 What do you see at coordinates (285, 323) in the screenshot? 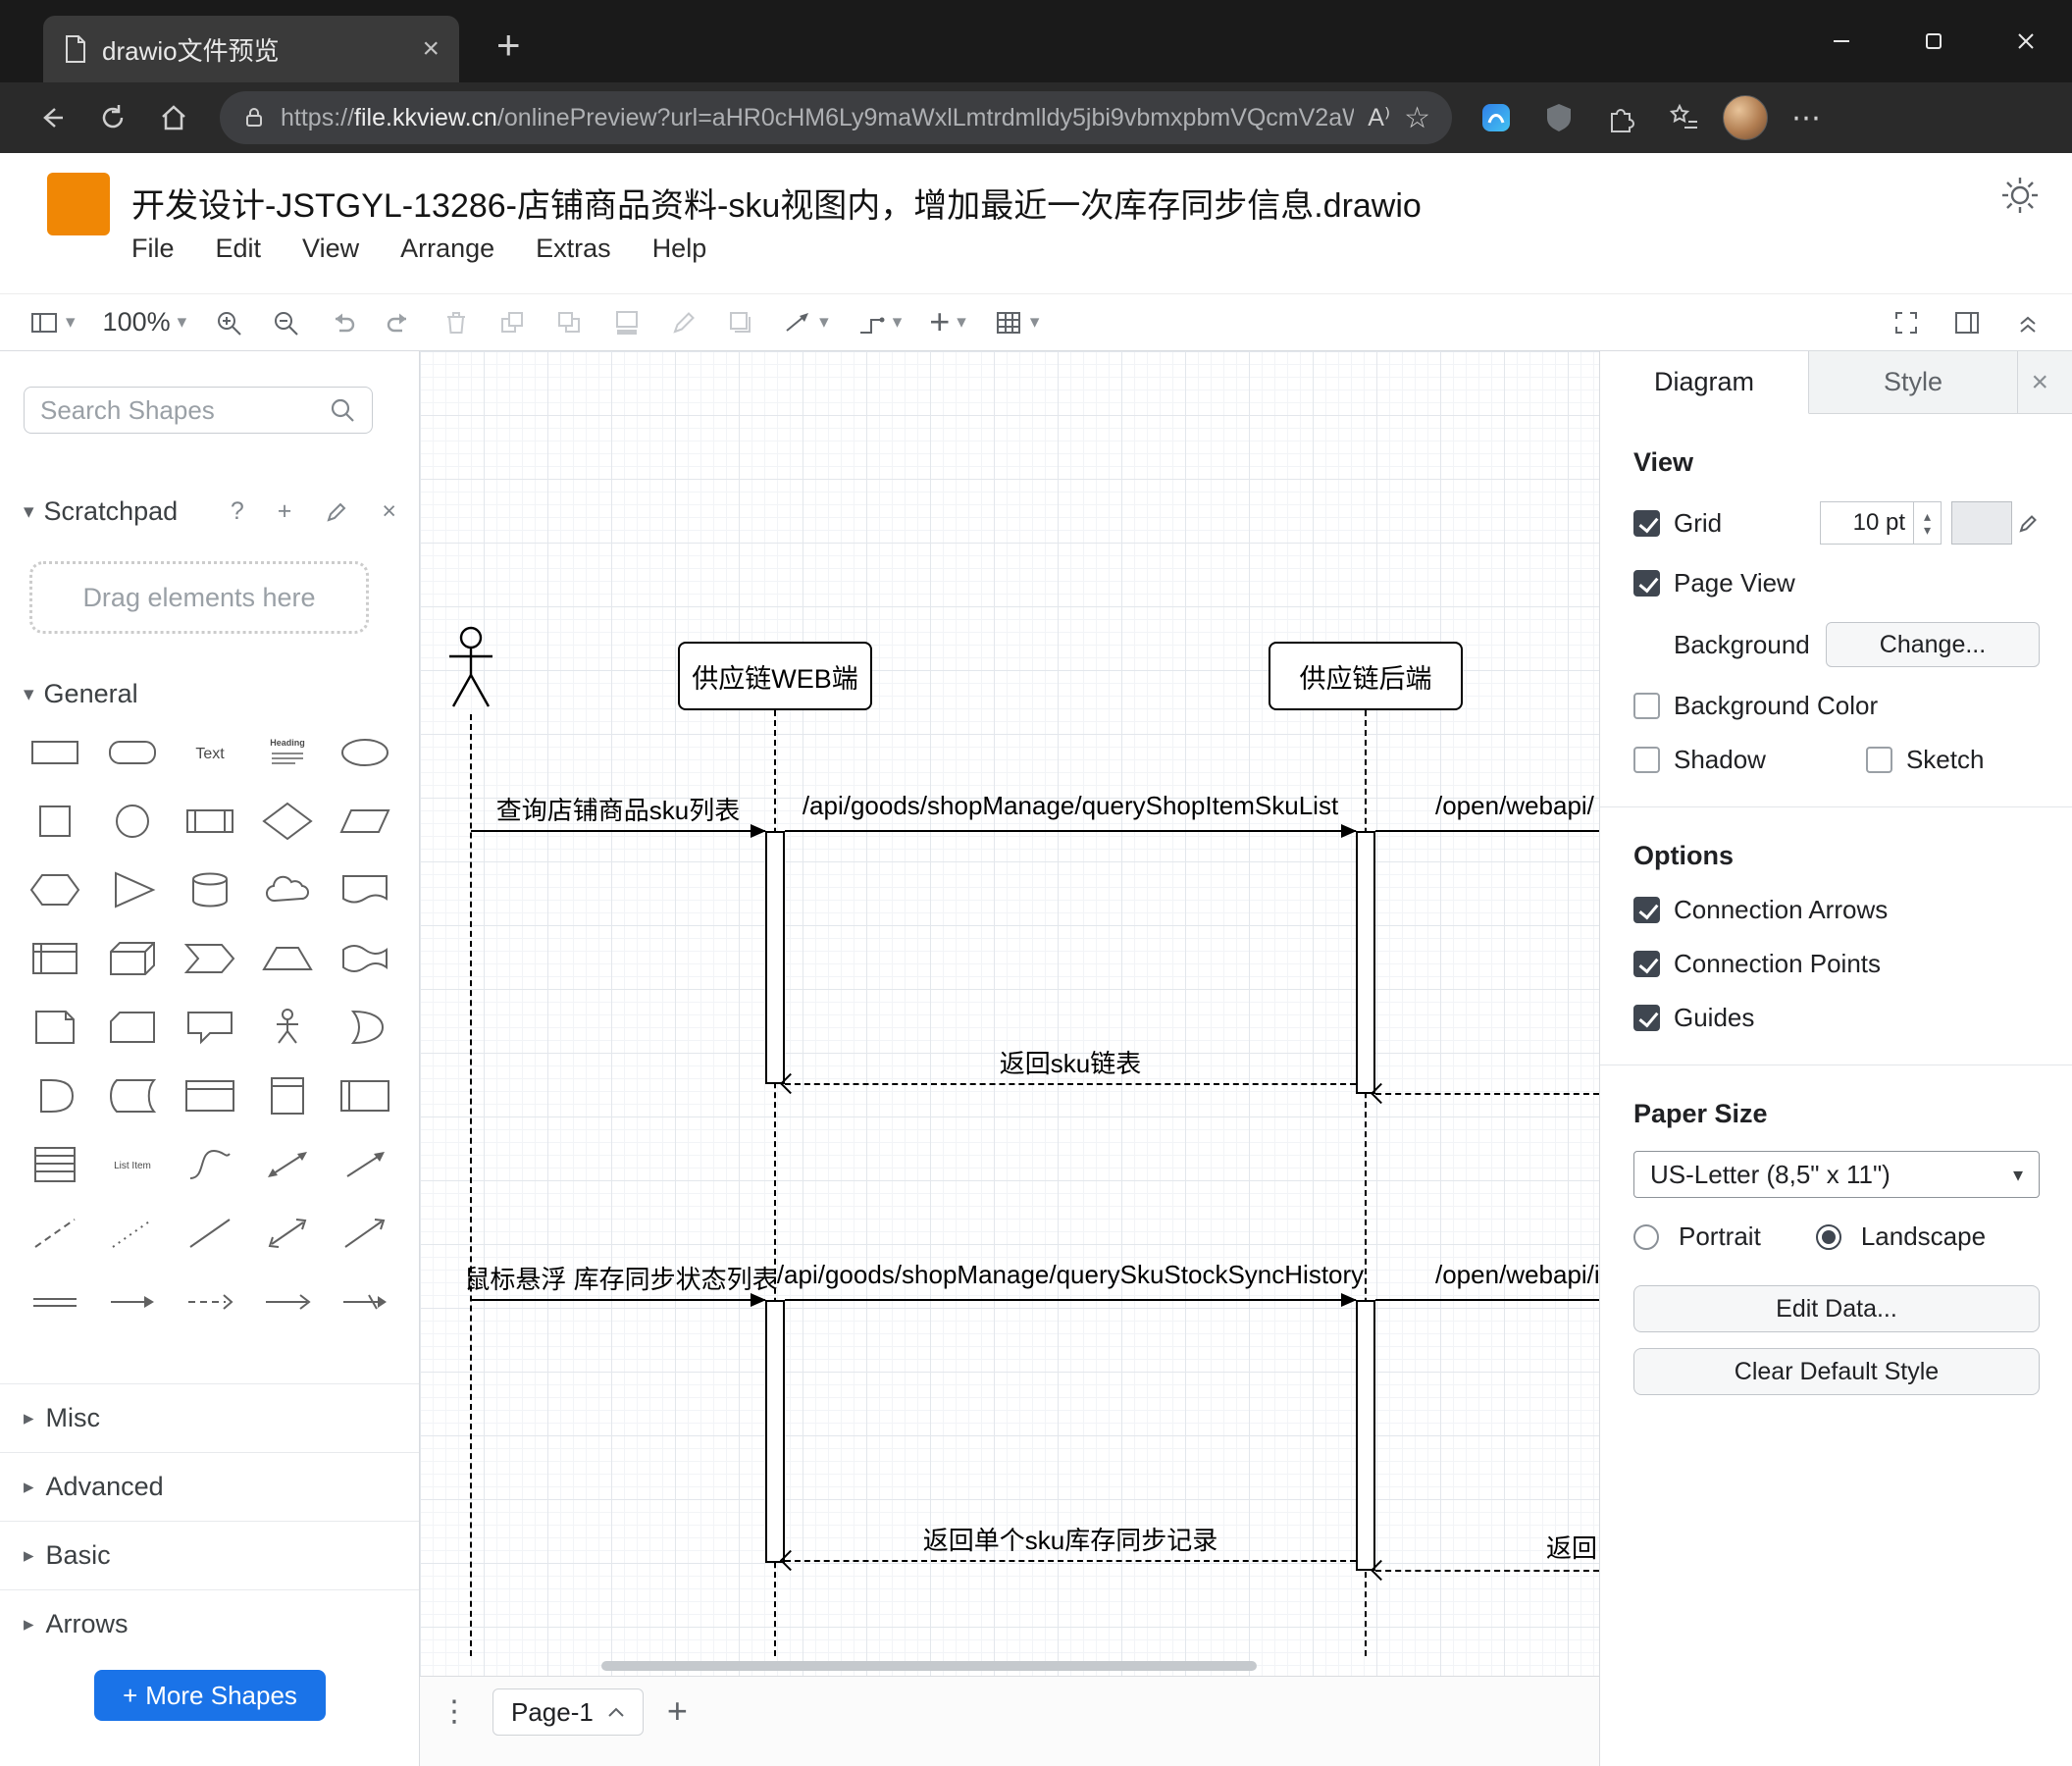
I see `zoom-out-icon` at bounding box center [285, 323].